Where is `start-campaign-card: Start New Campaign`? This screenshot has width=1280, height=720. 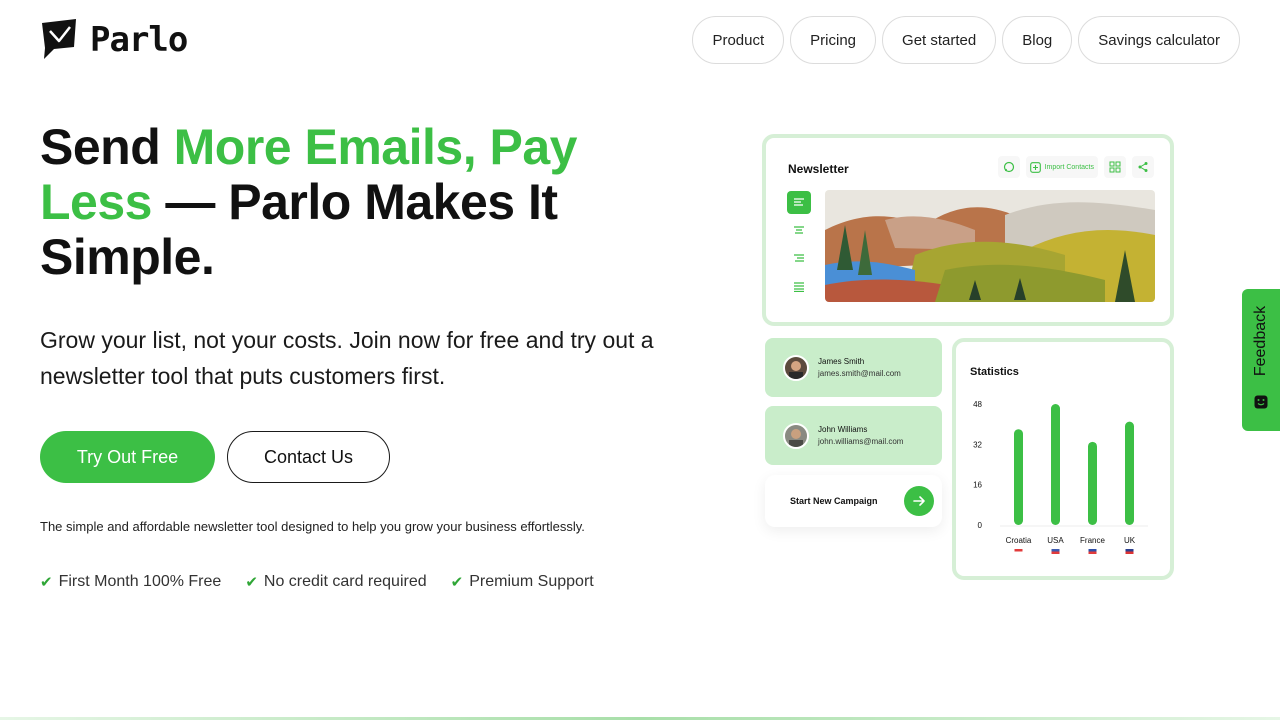 start-campaign-card: Start New Campaign is located at coordinates (853, 501).